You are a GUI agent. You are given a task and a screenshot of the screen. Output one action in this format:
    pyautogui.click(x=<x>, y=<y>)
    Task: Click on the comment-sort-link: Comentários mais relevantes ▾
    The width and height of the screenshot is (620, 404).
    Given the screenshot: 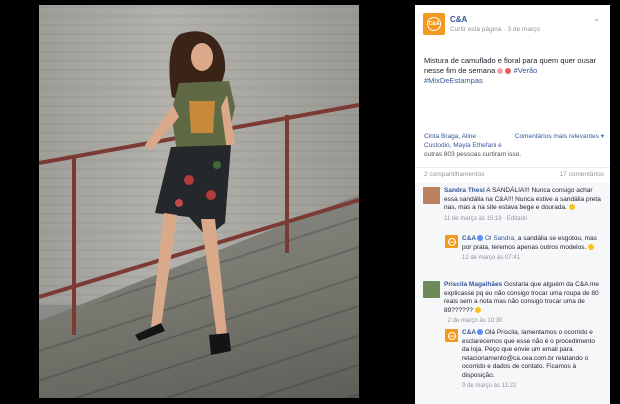 What is the action you would take?
    pyautogui.click(x=559, y=136)
    